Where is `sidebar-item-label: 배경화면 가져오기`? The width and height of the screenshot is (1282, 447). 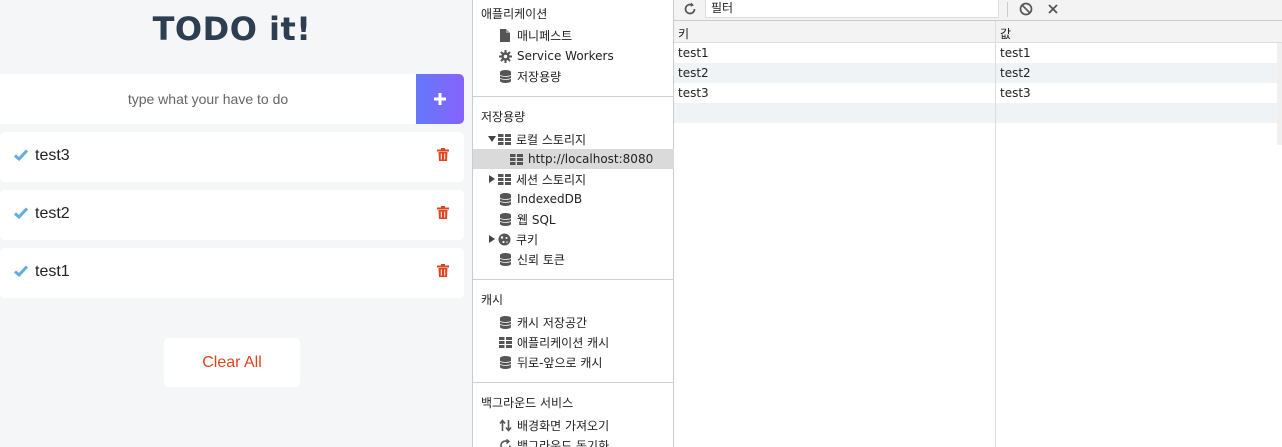 sidebar-item-label: 배경화면 가져오기 is located at coordinates (563, 425).